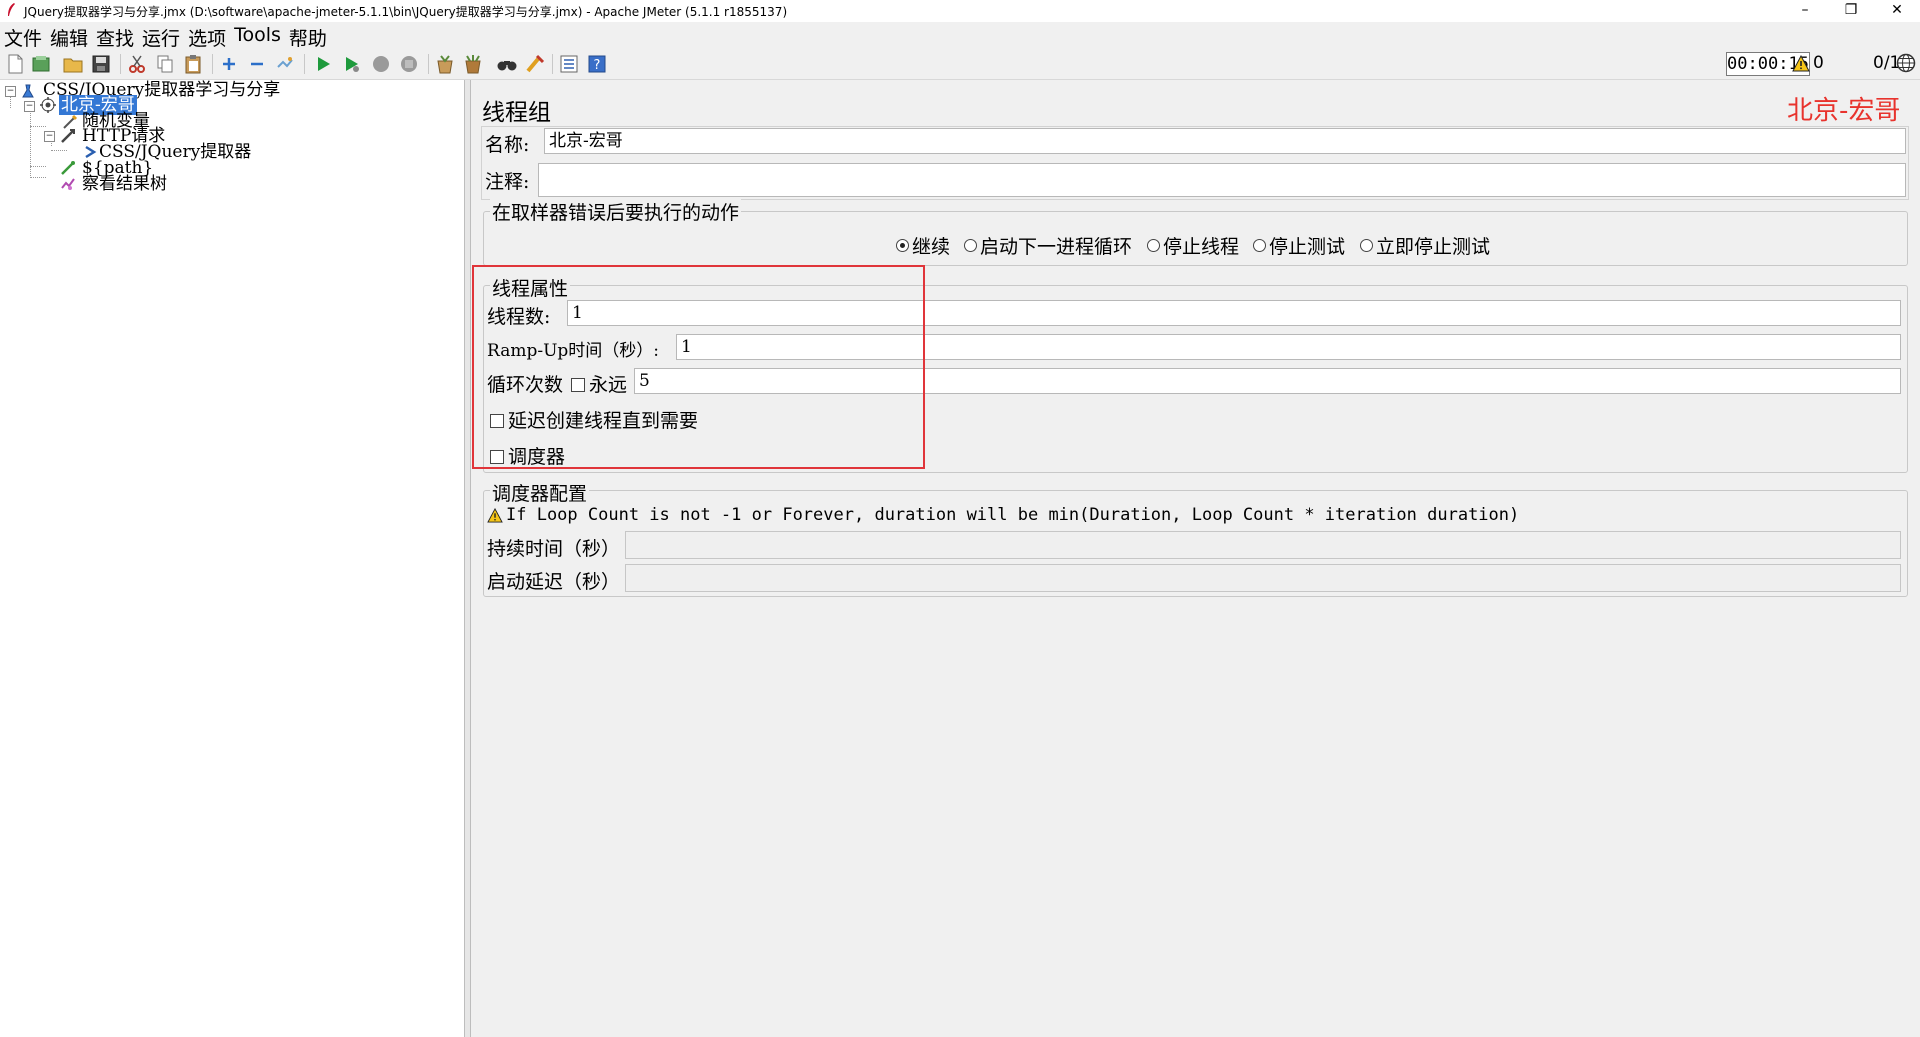 This screenshot has height=1037, width=1920. I want to click on radio-start-next-loop-label: 启动下一进程循环, so click(1056, 247).